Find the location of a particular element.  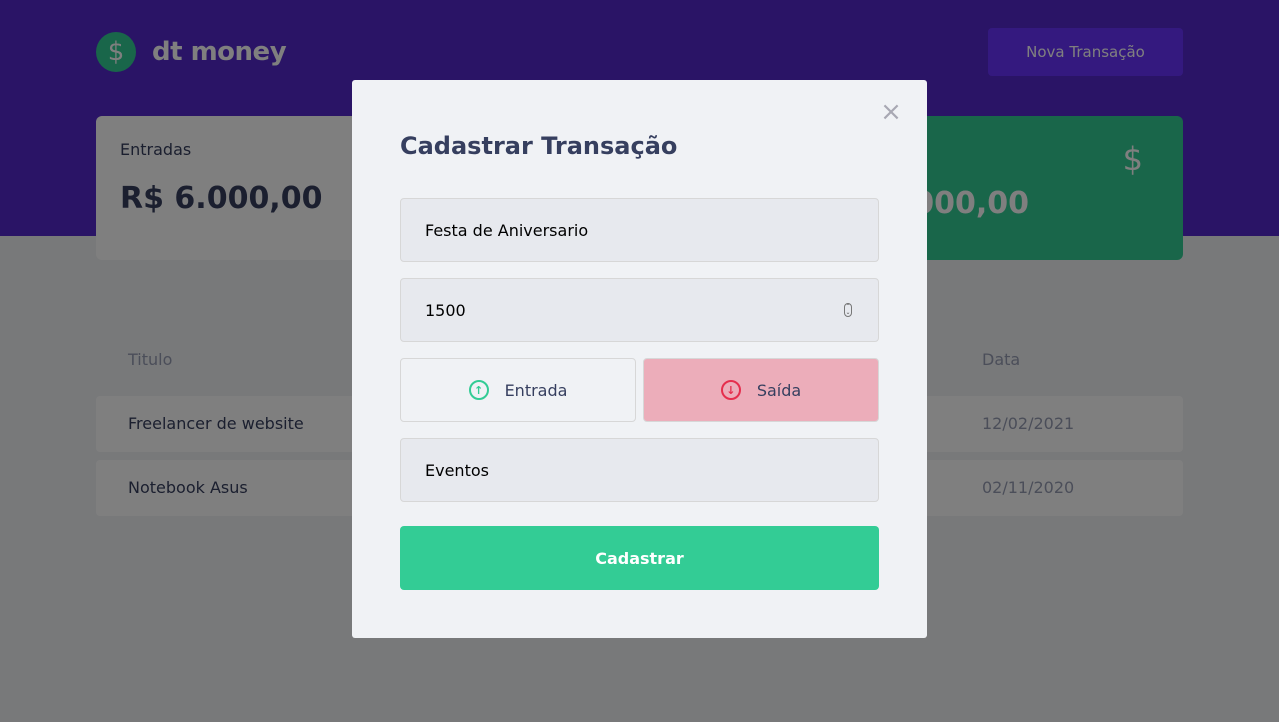

type-outcome-label: Saída is located at coordinates (779, 390).